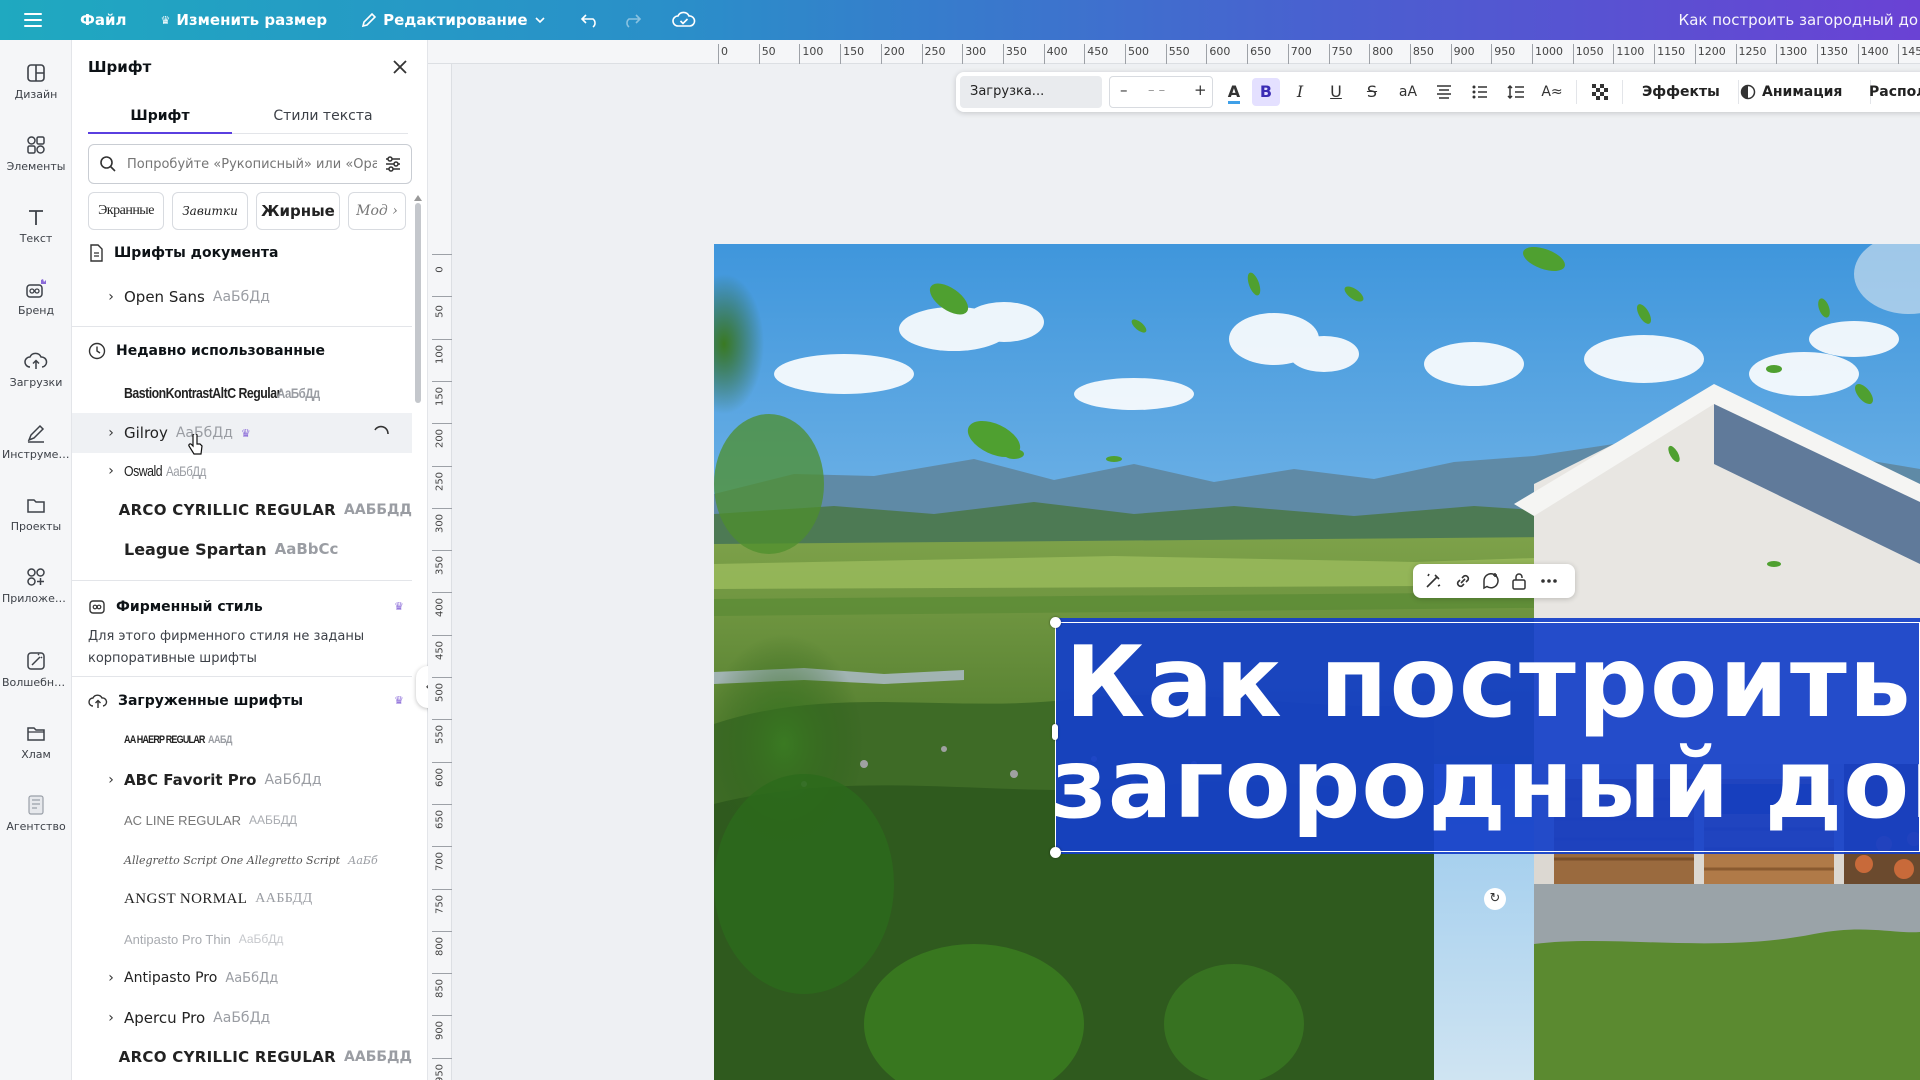  I want to click on chip-modern: Мод ›, so click(377, 211).